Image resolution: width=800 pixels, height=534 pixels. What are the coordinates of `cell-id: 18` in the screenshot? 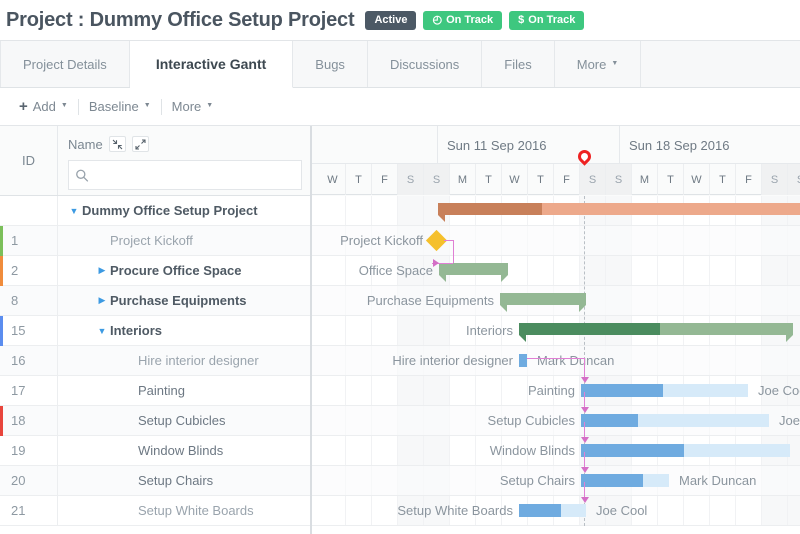 It's located at (29, 420).